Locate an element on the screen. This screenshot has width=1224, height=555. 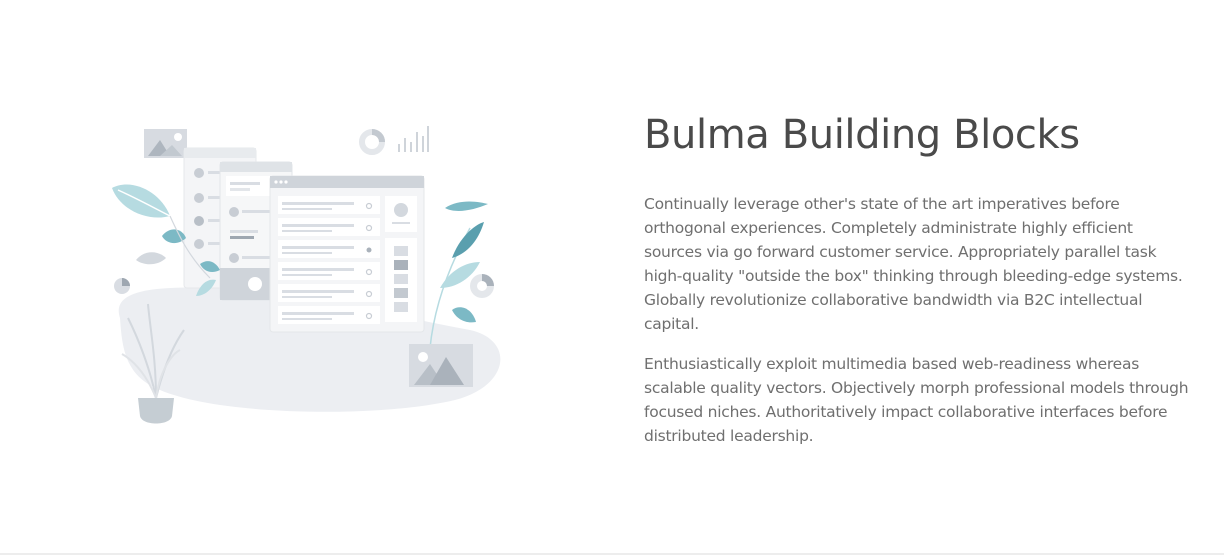
image-icon-top is located at coordinates (165, 143).